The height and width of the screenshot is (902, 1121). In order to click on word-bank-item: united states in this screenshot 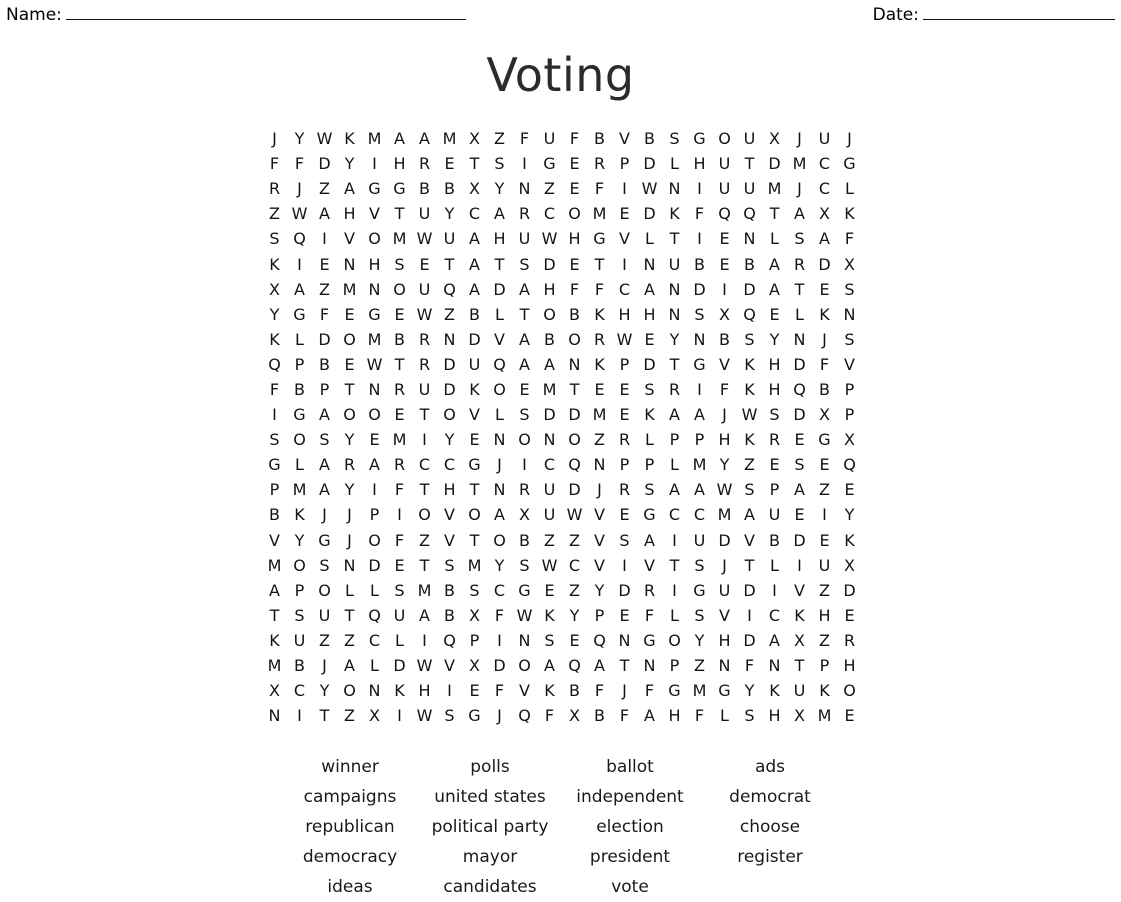, I will do `click(490, 797)`.